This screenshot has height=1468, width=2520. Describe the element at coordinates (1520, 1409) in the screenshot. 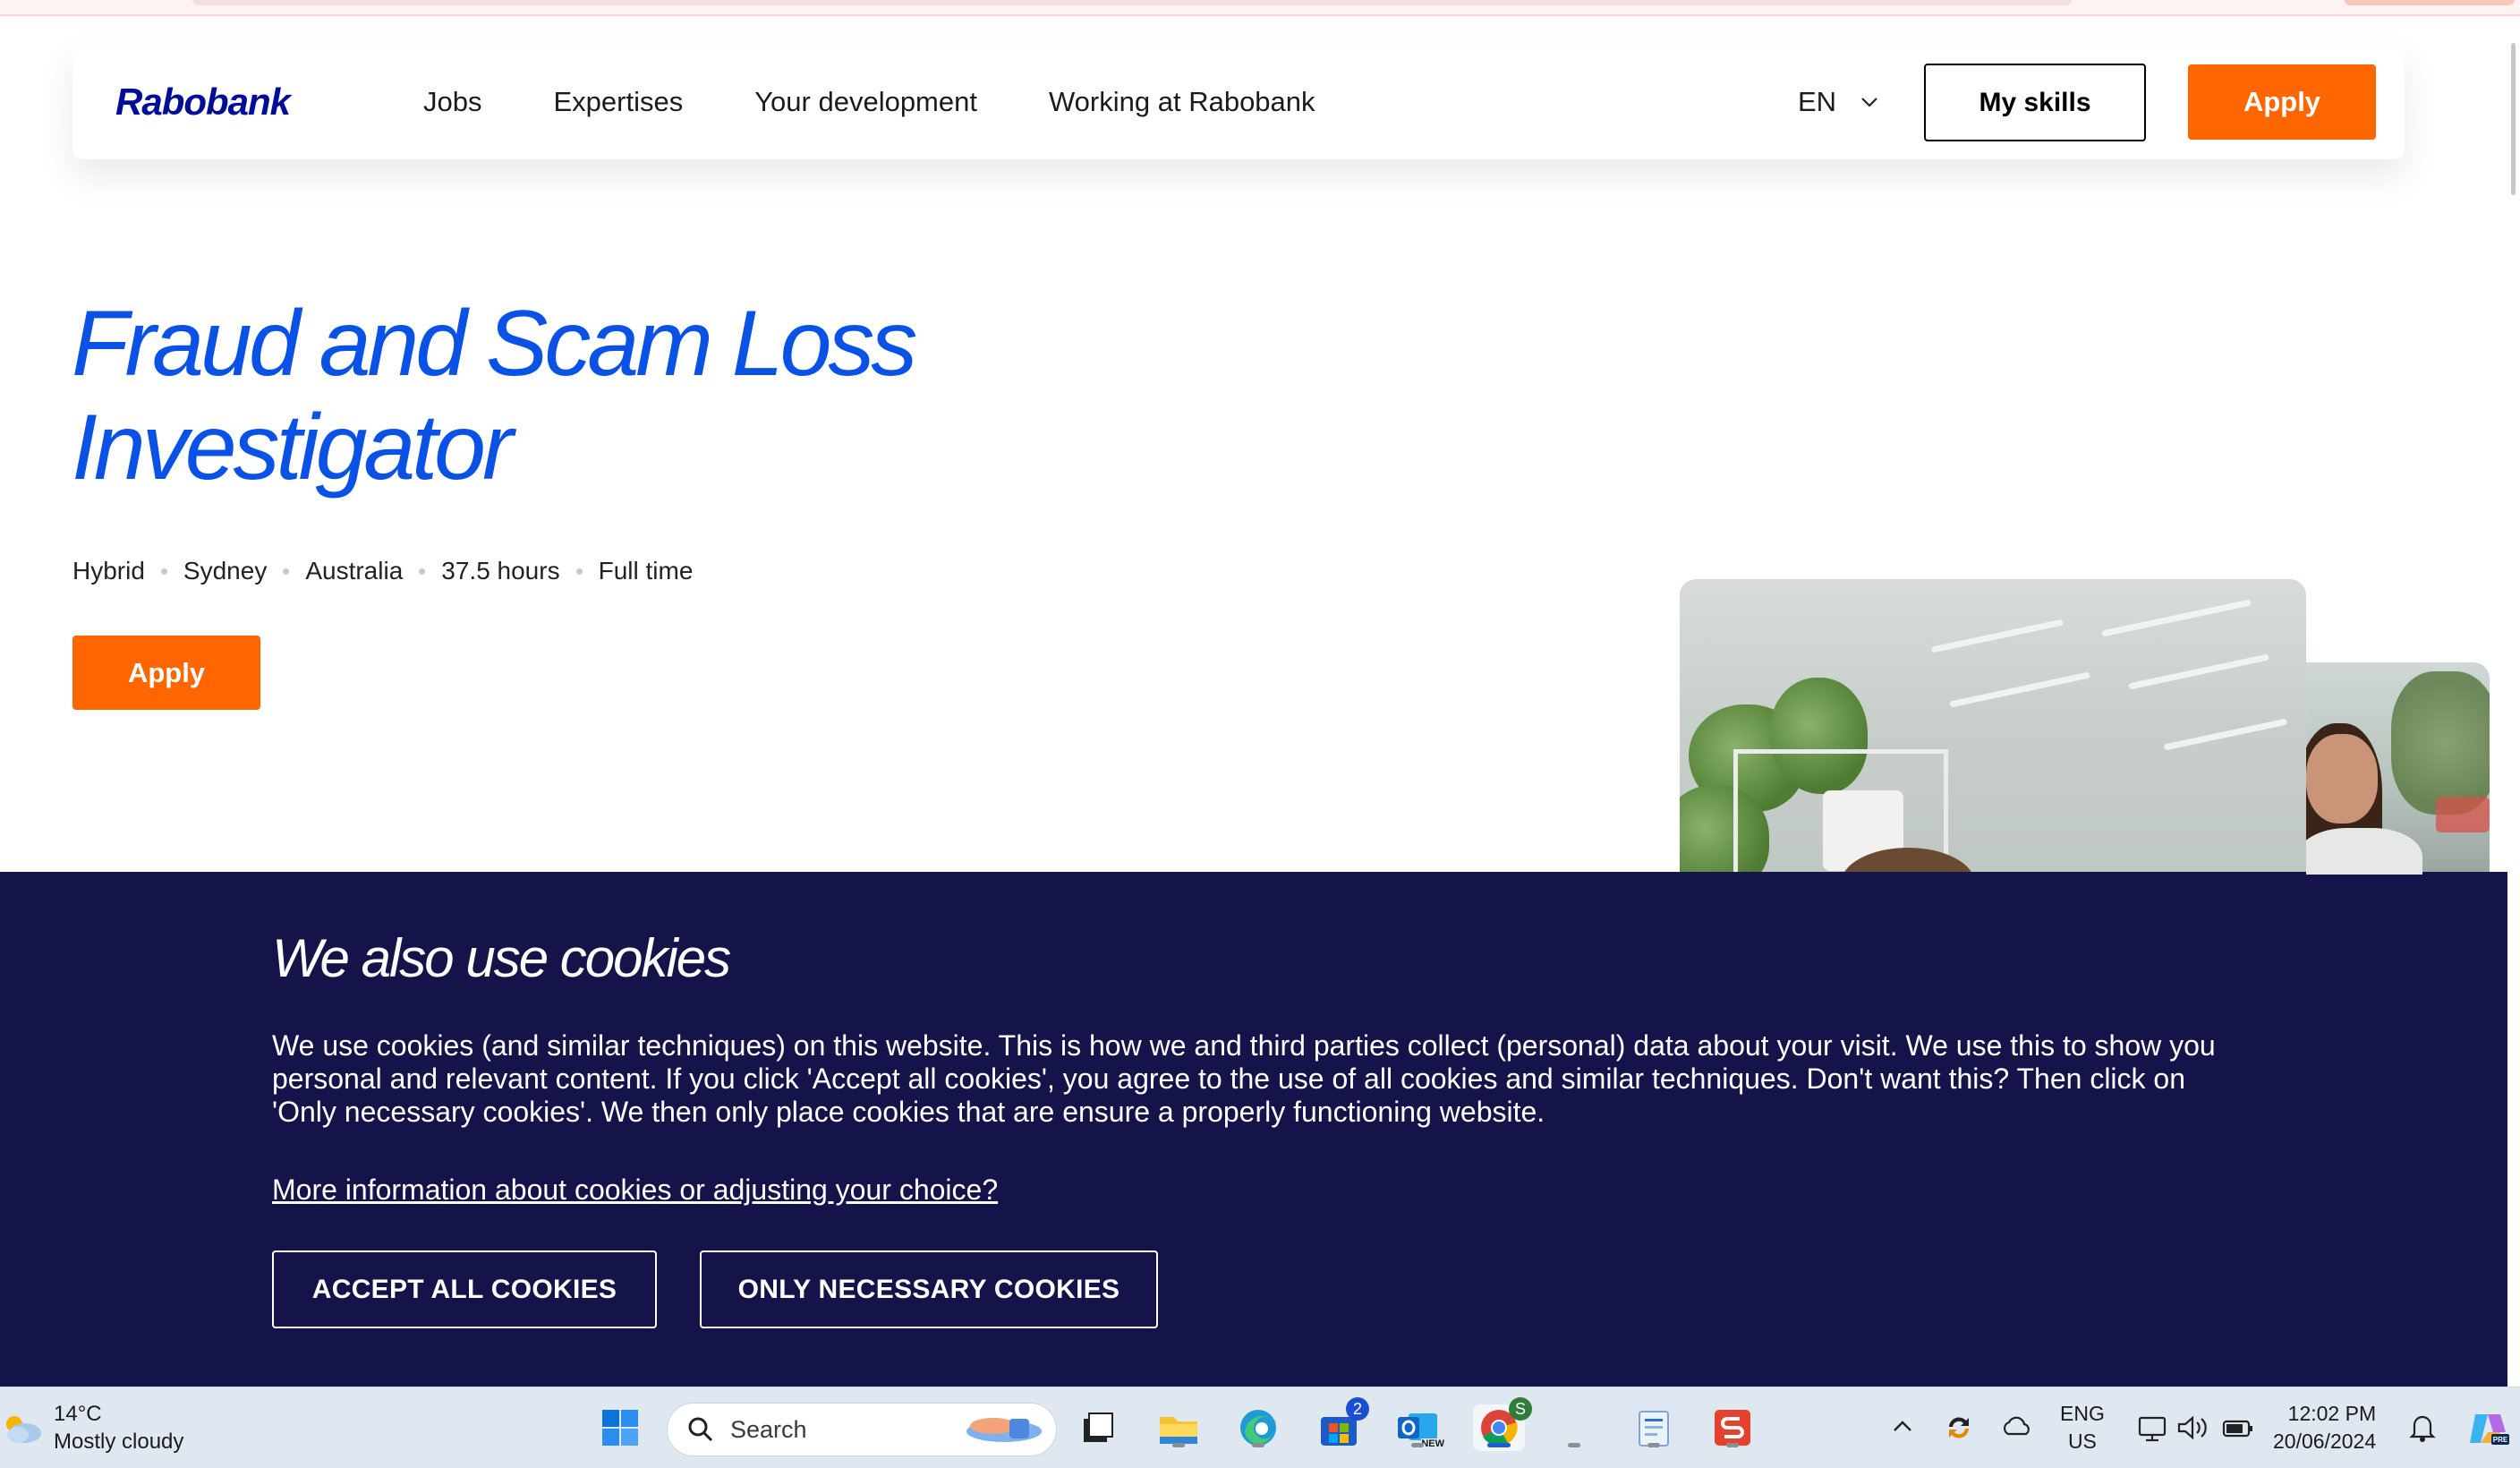

I see `chrome-profile-badge: S` at that location.